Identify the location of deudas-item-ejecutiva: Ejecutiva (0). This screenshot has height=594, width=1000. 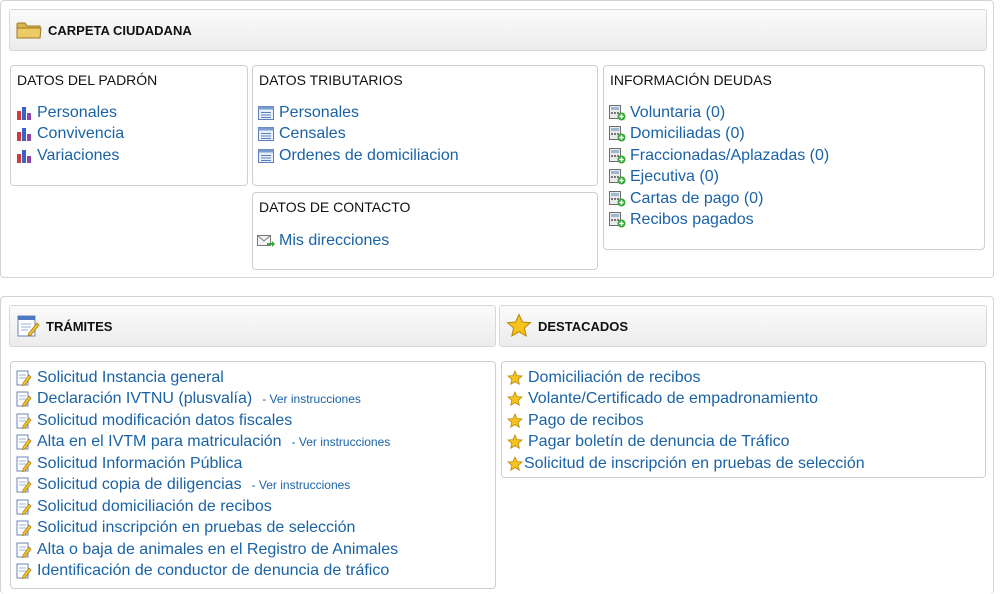
(718, 178).